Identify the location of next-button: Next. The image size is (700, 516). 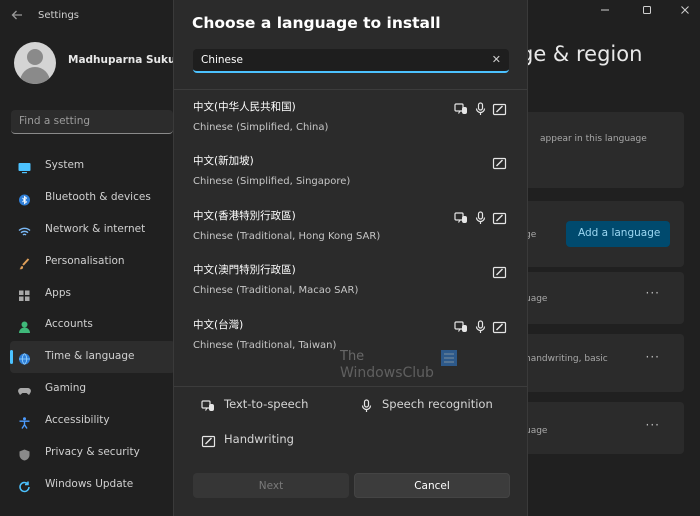
(271, 485).